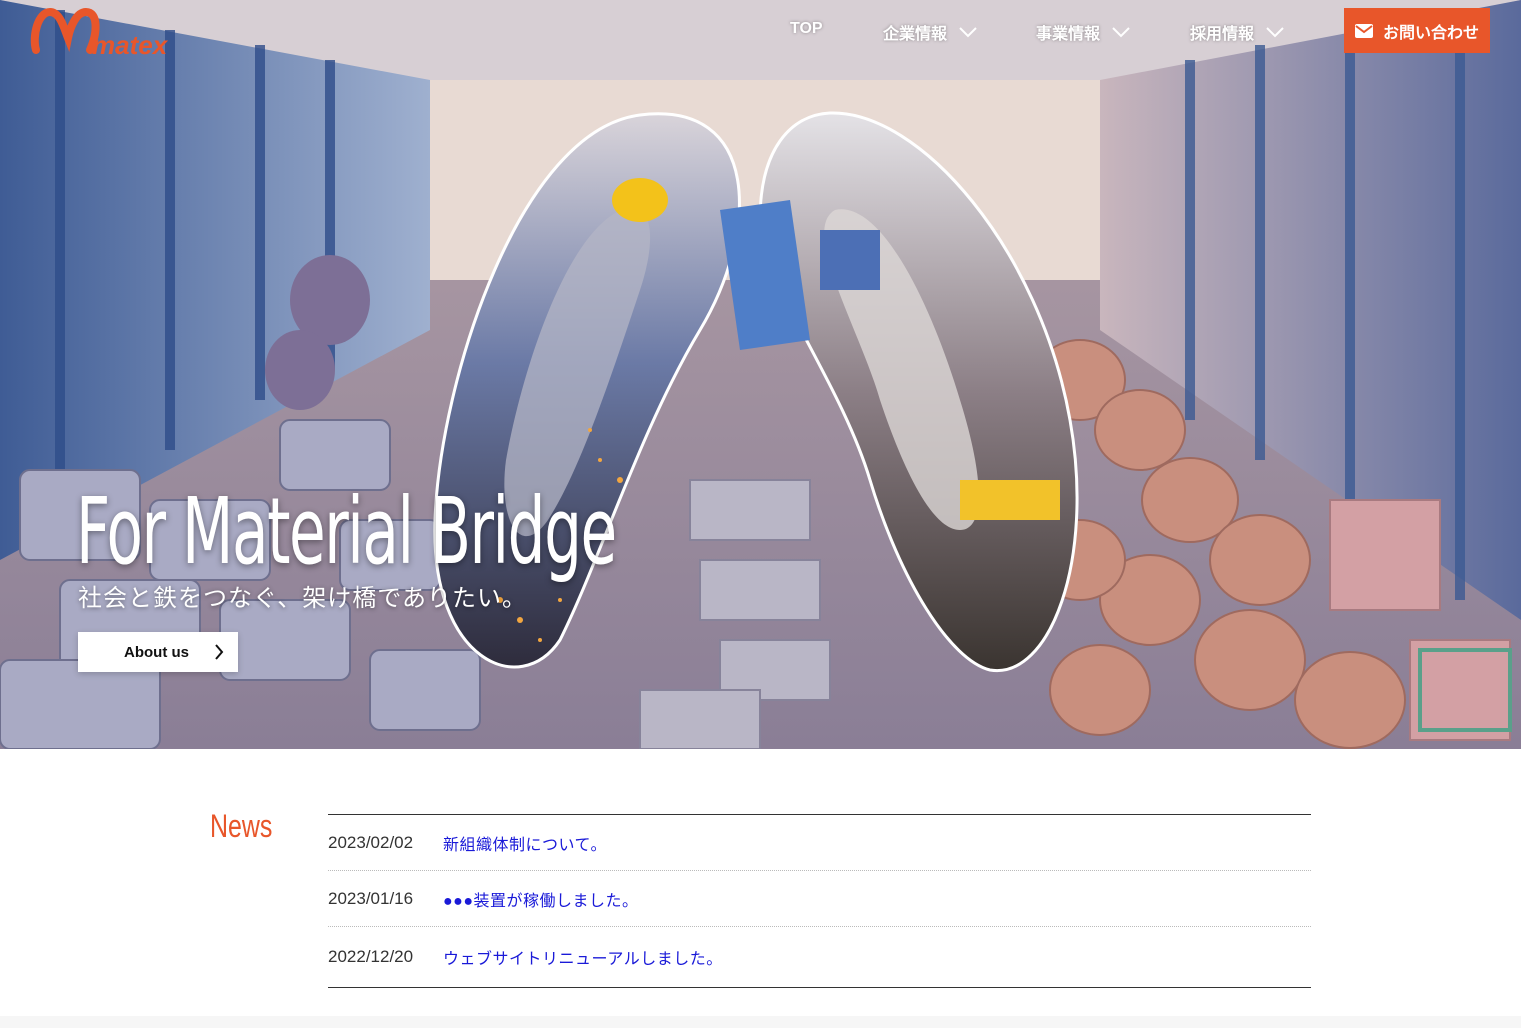 This screenshot has height=1028, width=1521. Describe the element at coordinates (915, 34) in the screenshot. I see `nav-company-info-label: 企業情報` at that location.